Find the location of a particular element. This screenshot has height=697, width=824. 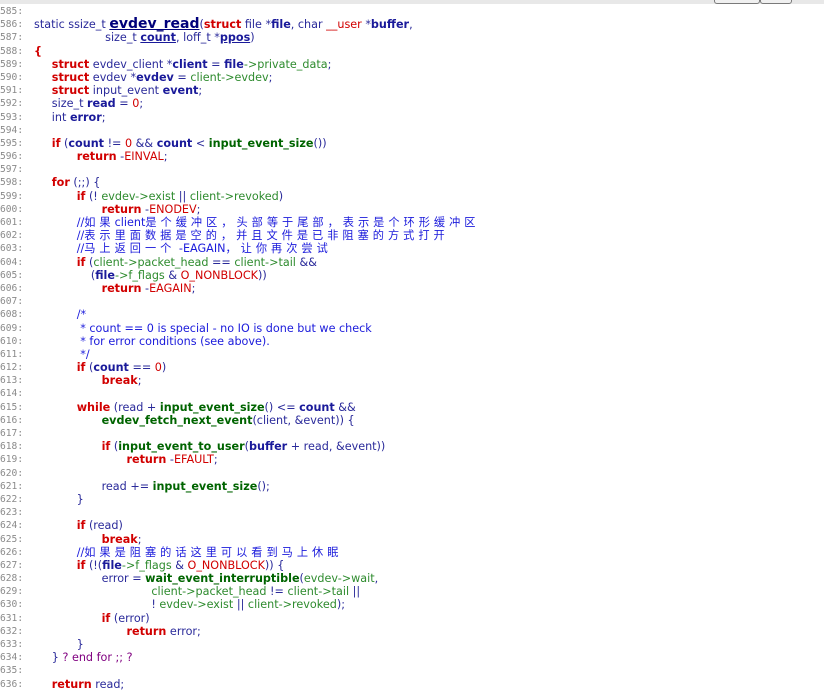

code-text: size_t read = 0; is located at coordinates (88, 103).